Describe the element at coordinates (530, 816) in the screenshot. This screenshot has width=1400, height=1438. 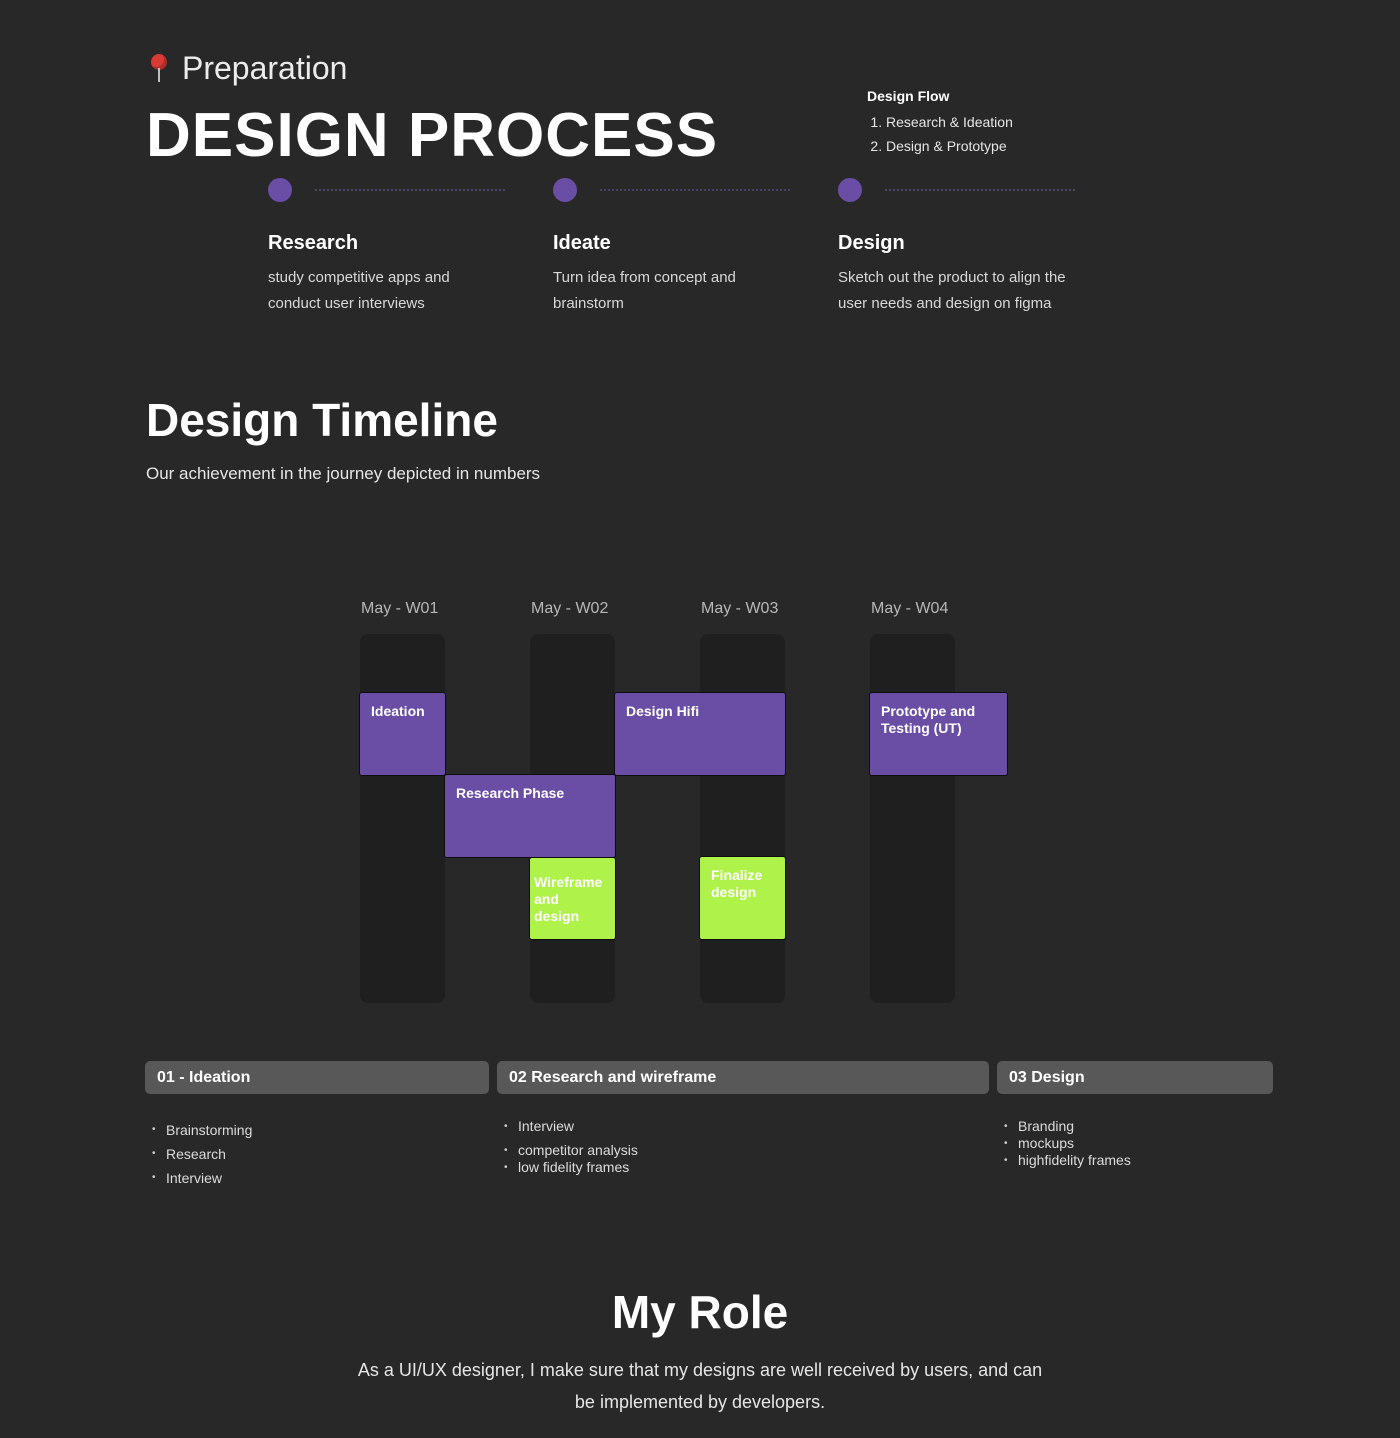
I see `task-research-phase: Research Phase` at that location.